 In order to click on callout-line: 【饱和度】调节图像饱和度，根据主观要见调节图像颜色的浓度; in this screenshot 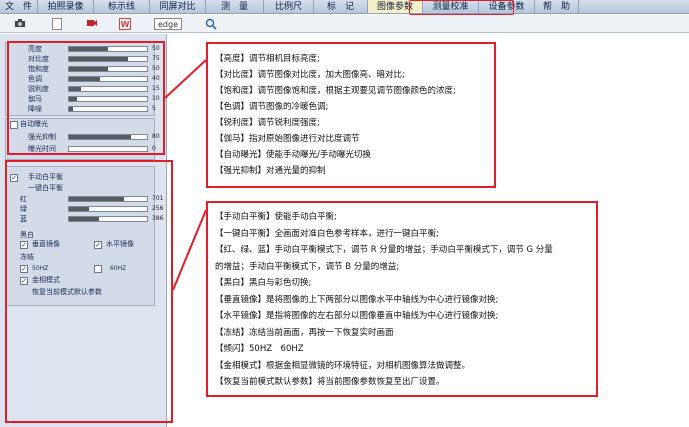, I will do `click(335, 91)`.